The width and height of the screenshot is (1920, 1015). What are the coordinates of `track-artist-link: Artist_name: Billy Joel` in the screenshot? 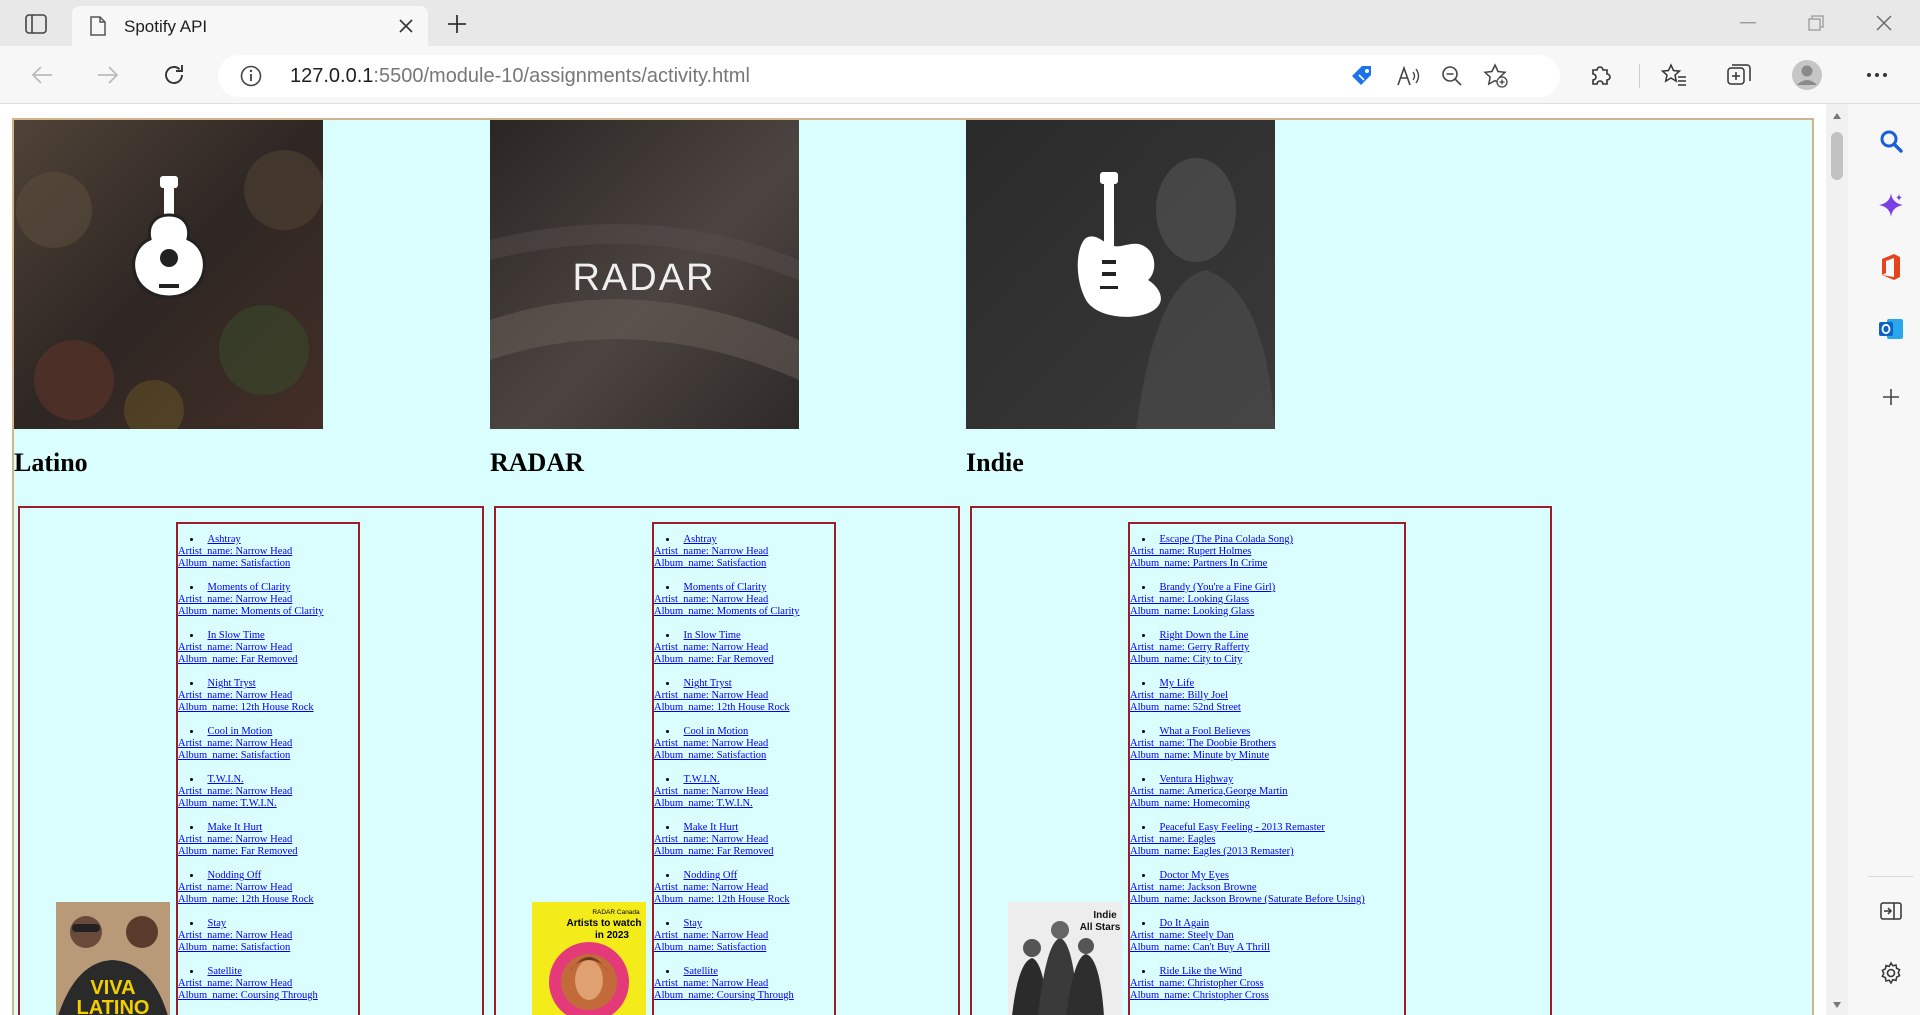 It's located at (1263, 696).